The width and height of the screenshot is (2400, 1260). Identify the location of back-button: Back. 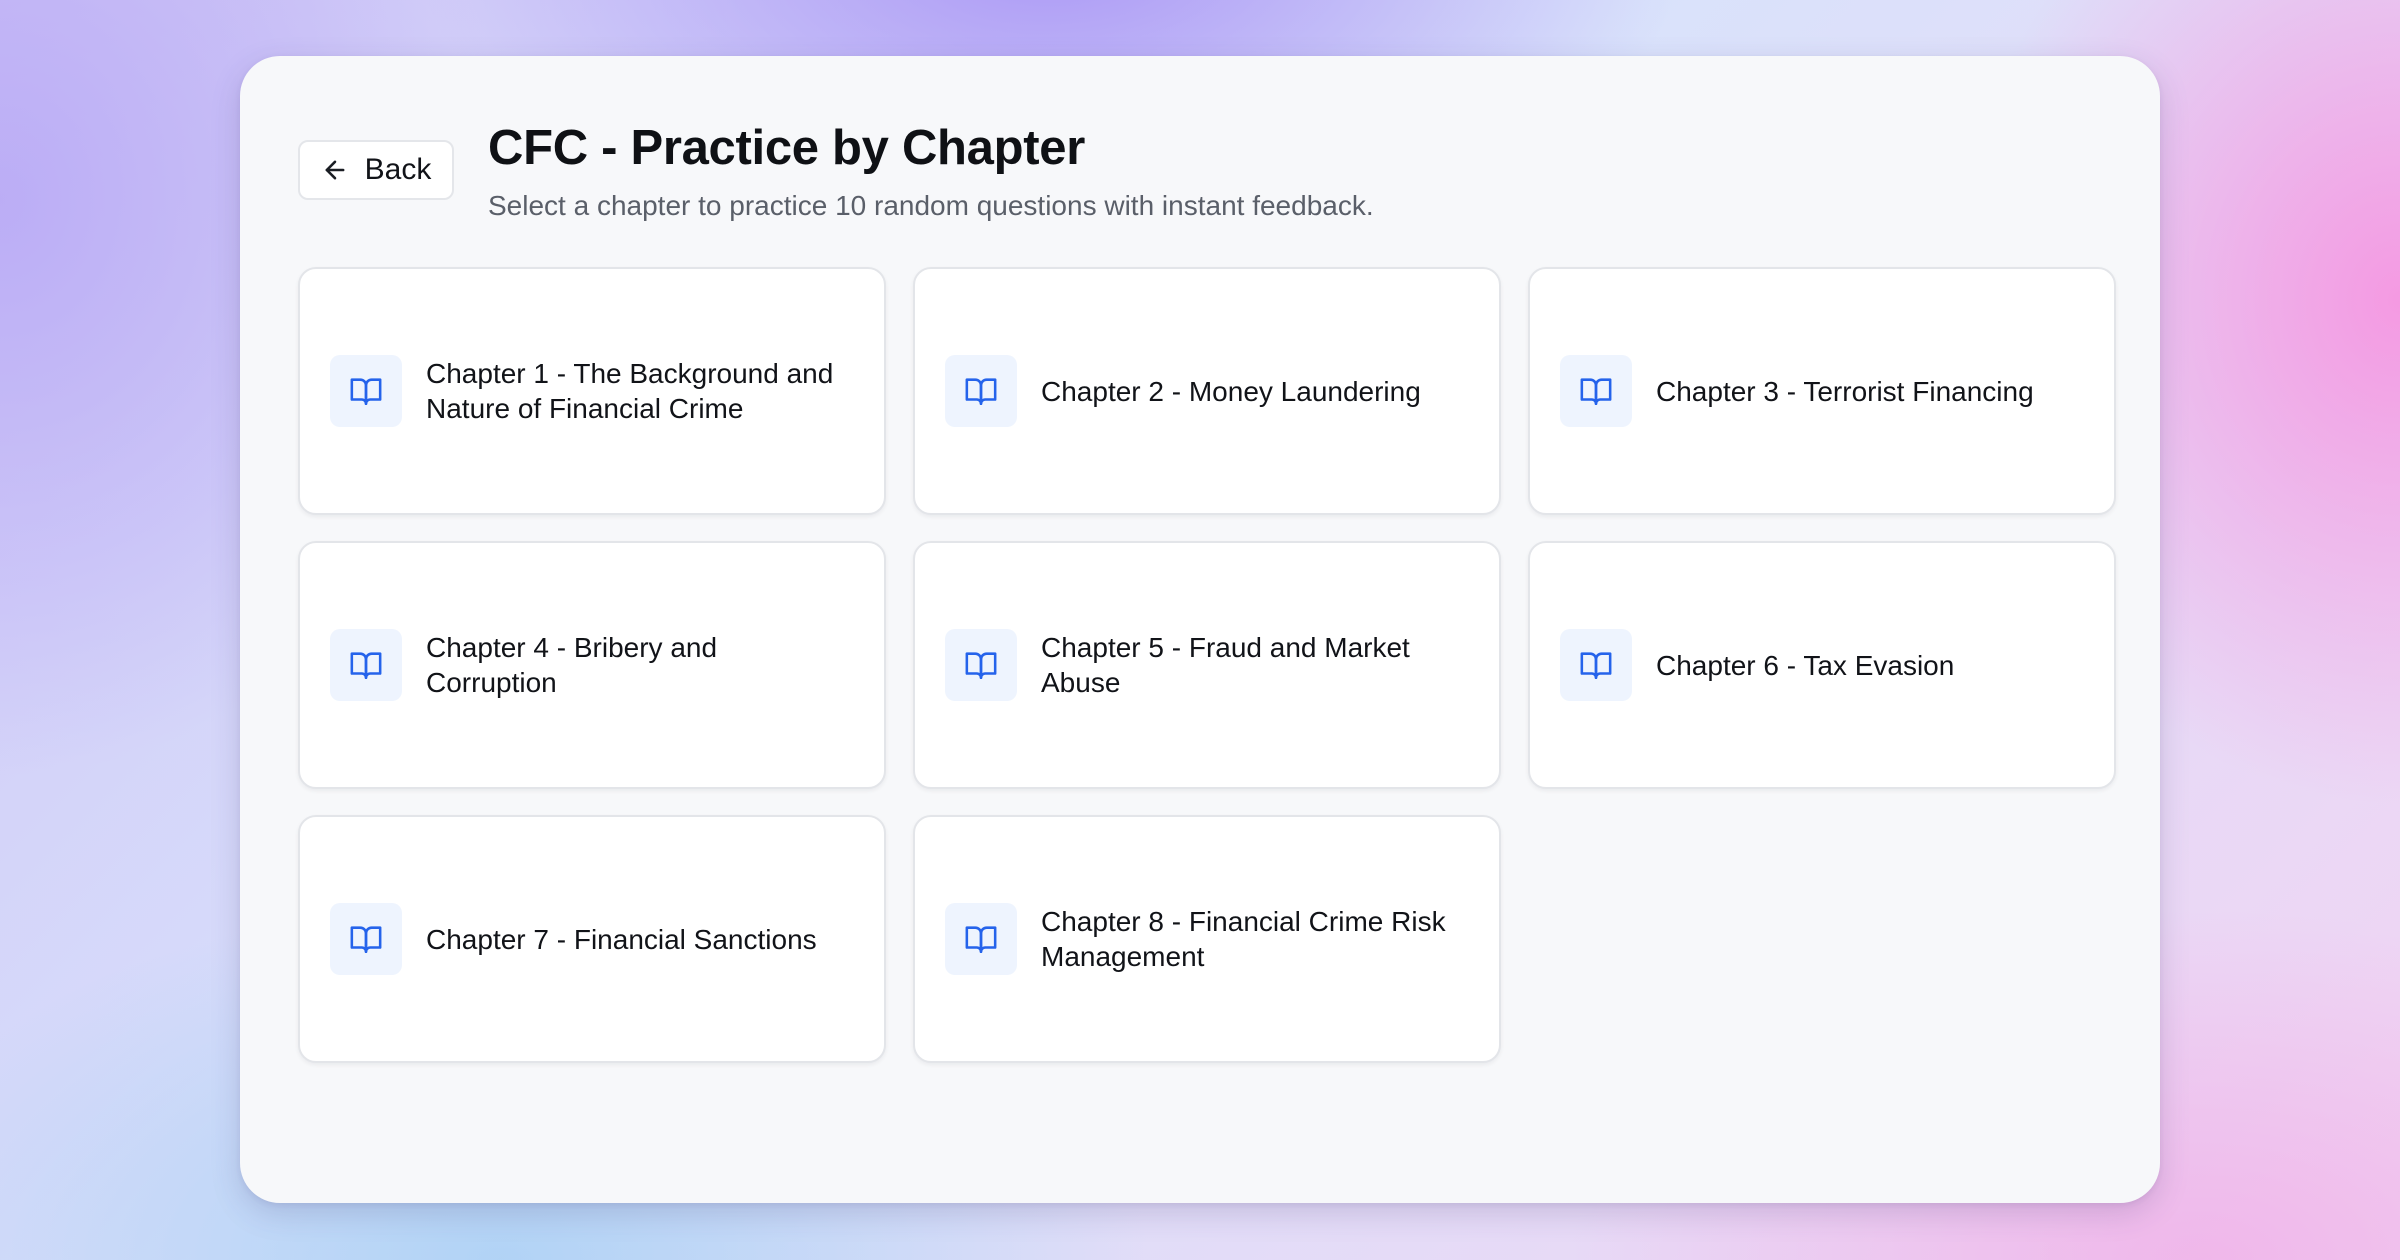
(376, 170).